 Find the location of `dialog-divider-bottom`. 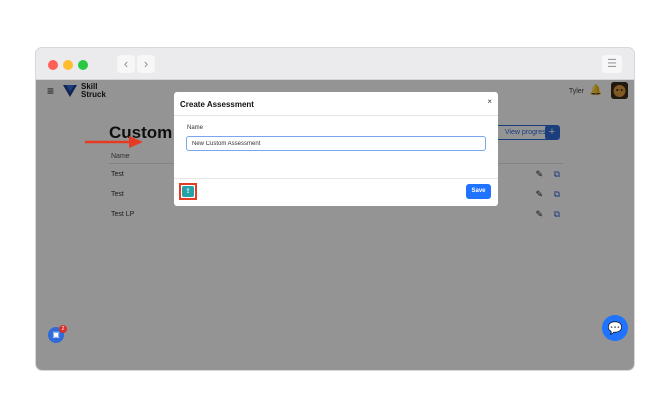

dialog-divider-bottom is located at coordinates (336, 178).